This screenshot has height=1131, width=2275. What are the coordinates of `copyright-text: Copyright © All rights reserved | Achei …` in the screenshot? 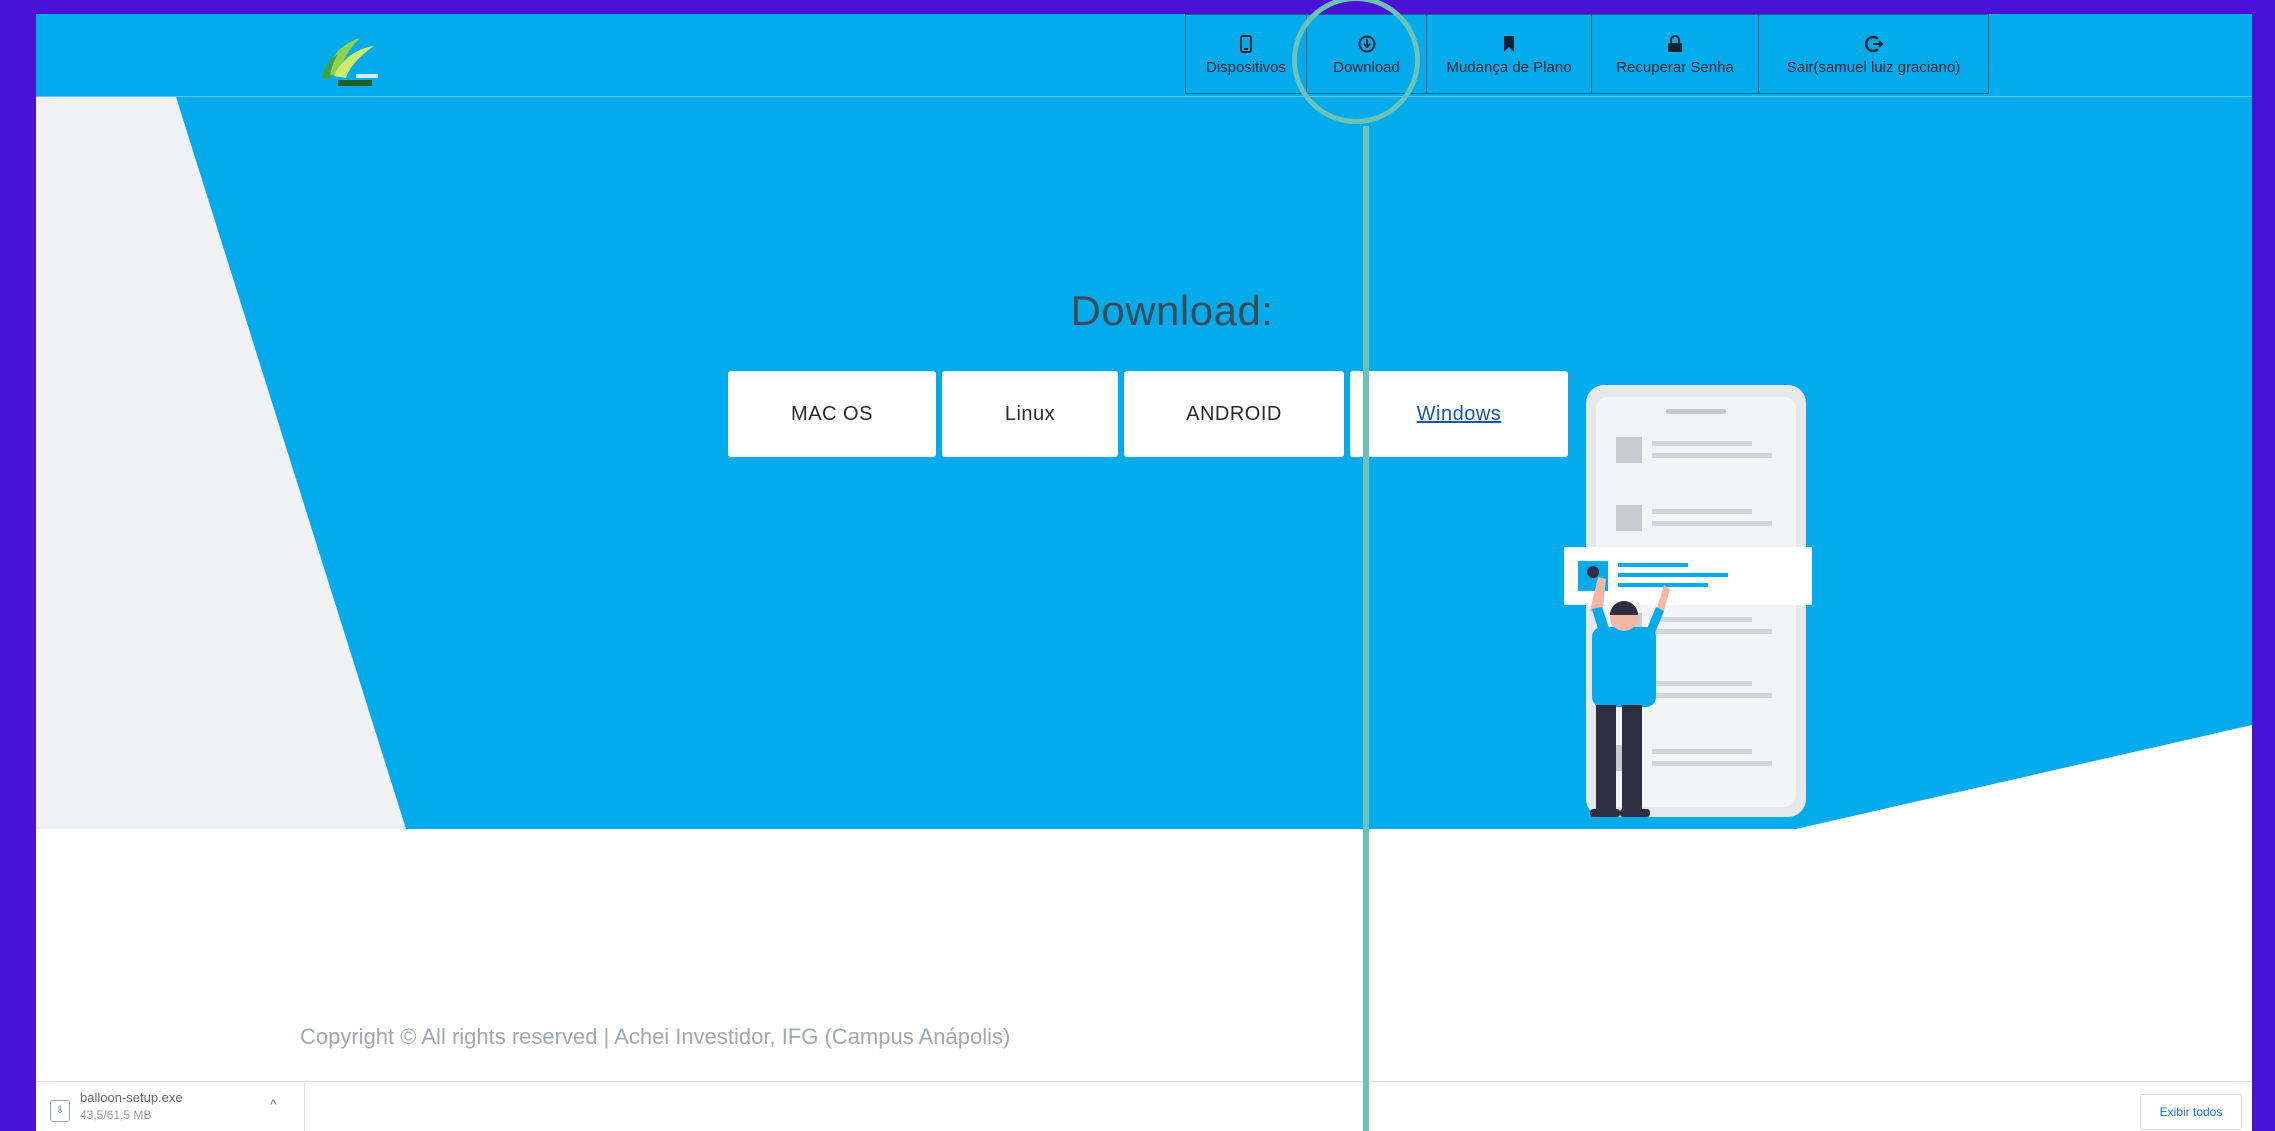 It's located at (655, 1036).